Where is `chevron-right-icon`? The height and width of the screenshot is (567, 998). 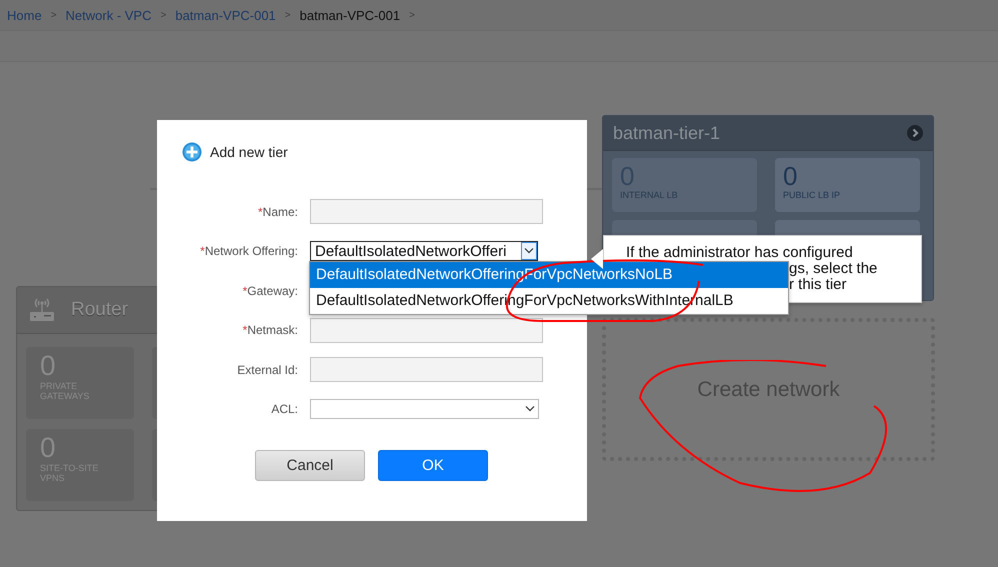 chevron-right-icon is located at coordinates (915, 133).